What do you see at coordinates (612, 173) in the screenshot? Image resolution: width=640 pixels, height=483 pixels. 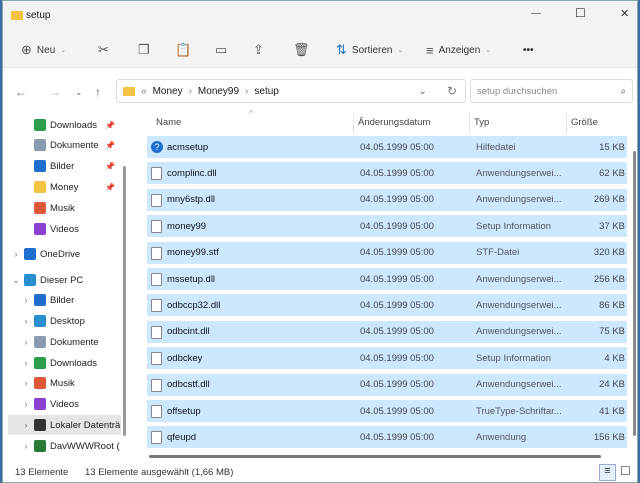 I see `file-size: 62 KB` at bounding box center [612, 173].